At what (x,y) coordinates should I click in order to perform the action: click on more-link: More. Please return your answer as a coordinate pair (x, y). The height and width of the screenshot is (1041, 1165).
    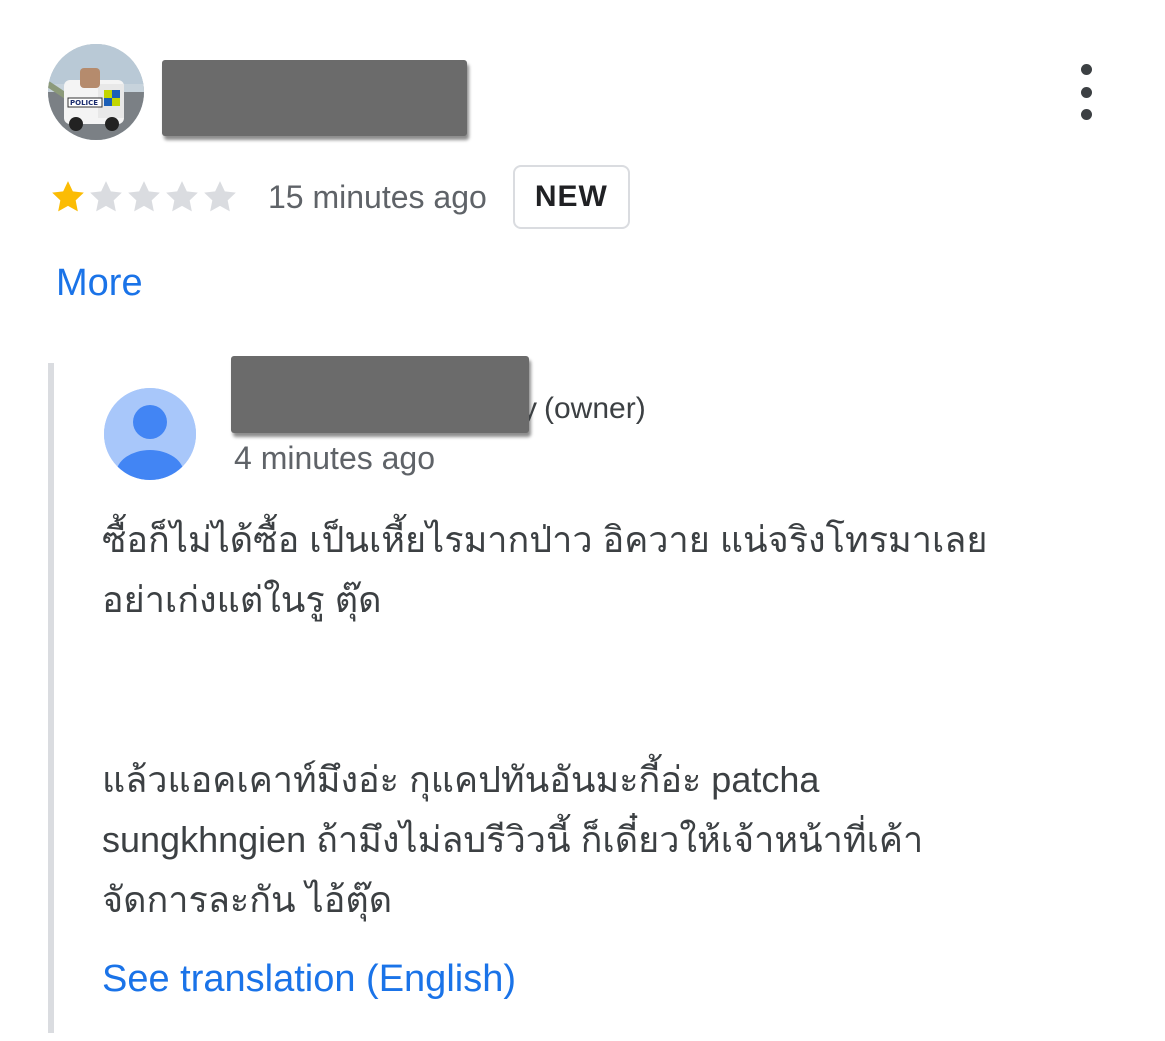
    Looking at the image, I should click on (99, 283).